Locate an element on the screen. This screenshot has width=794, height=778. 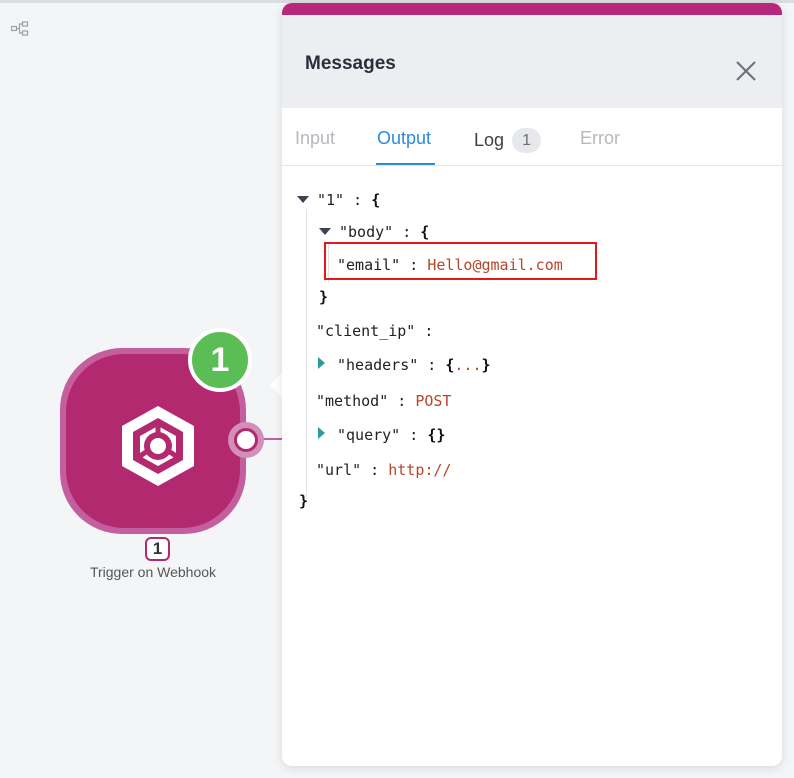
json-key: "query" is located at coordinates (369, 435).